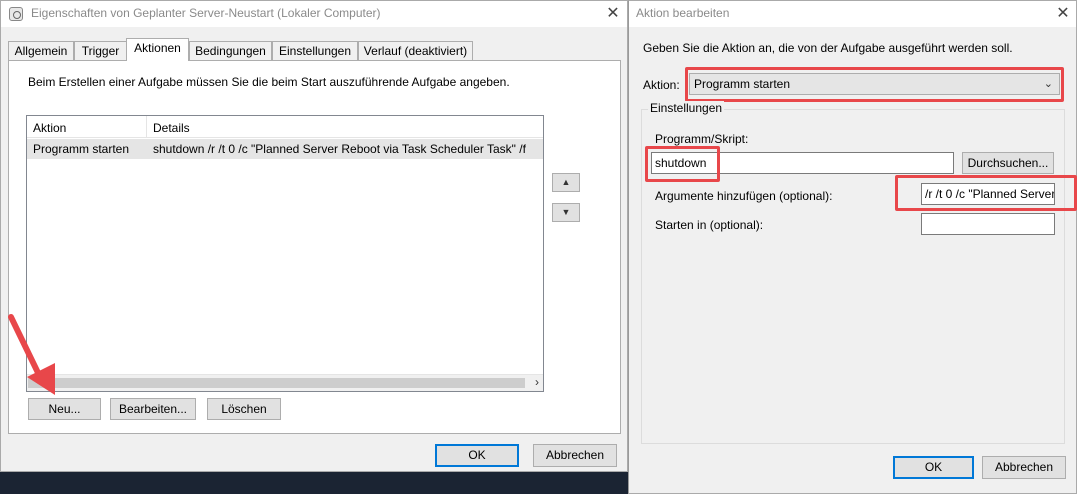 Image resolution: width=1077 pixels, height=494 pixels. I want to click on column-header-aktion: Aktion, so click(49, 128).